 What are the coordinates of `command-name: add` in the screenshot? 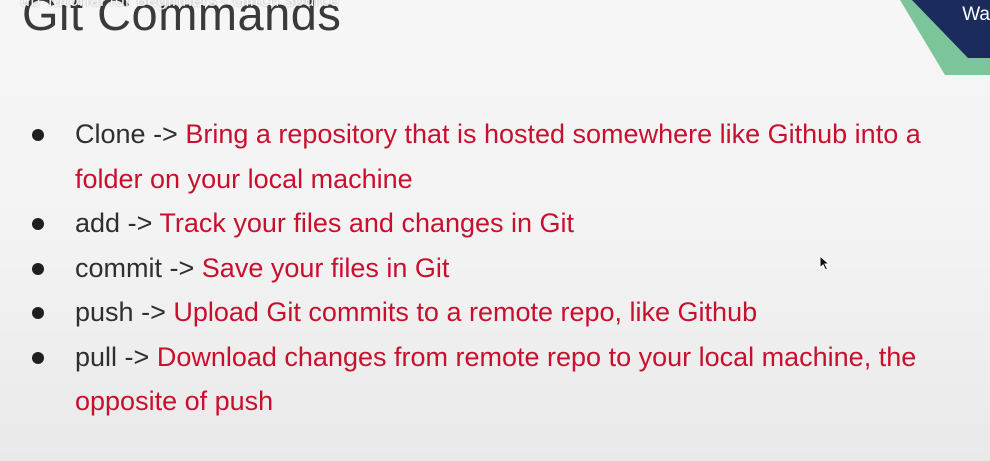 It's located at (98, 223).